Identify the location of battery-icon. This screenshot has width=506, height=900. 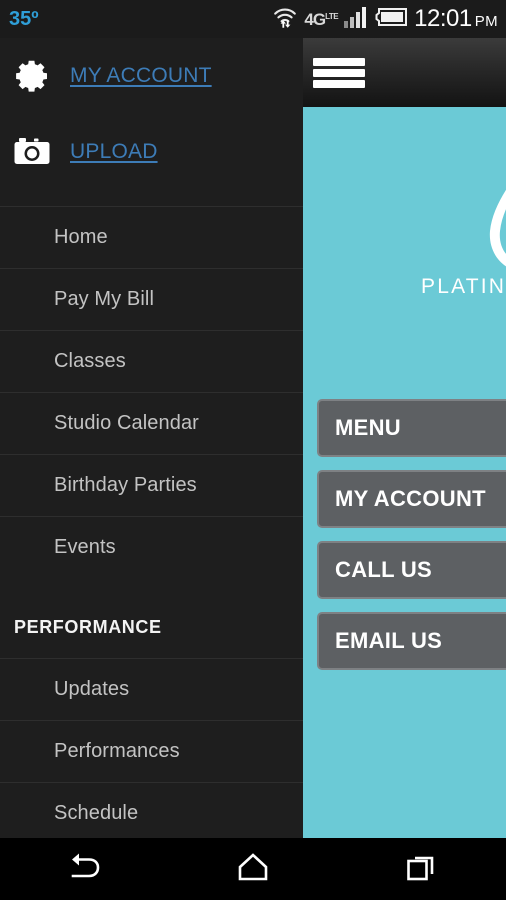
(391, 19).